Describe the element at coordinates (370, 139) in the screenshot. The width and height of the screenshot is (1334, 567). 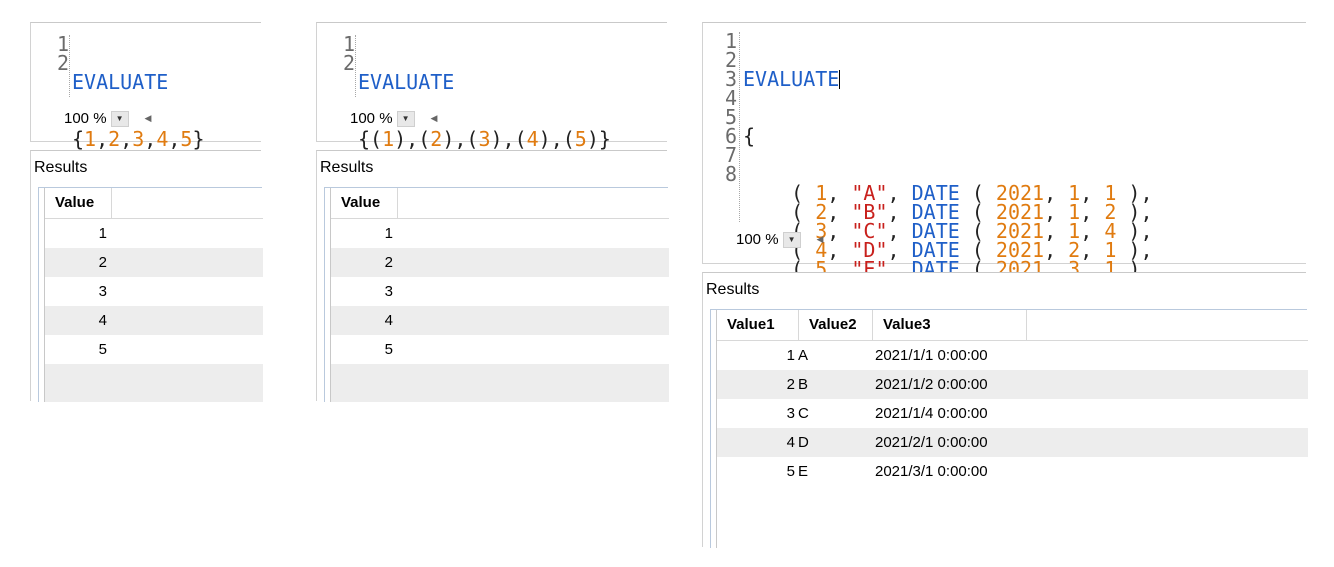
I see `code-punctuation: {(` at that location.